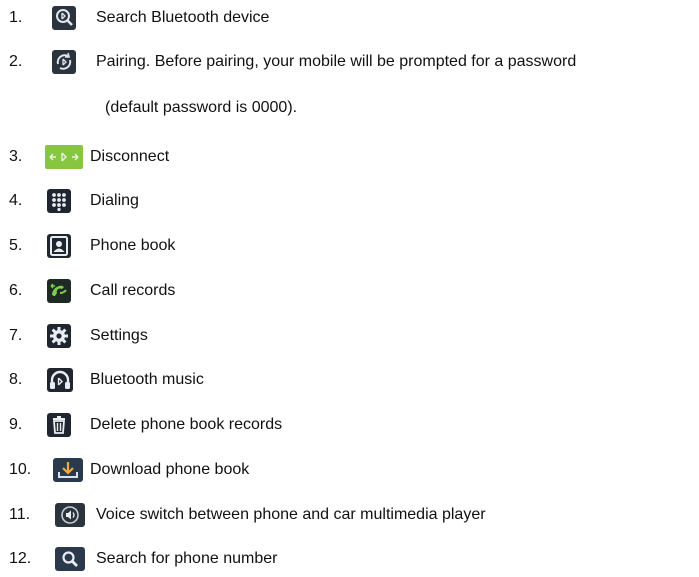 The image size is (699, 577). I want to click on item-label: Call records, so click(133, 290).